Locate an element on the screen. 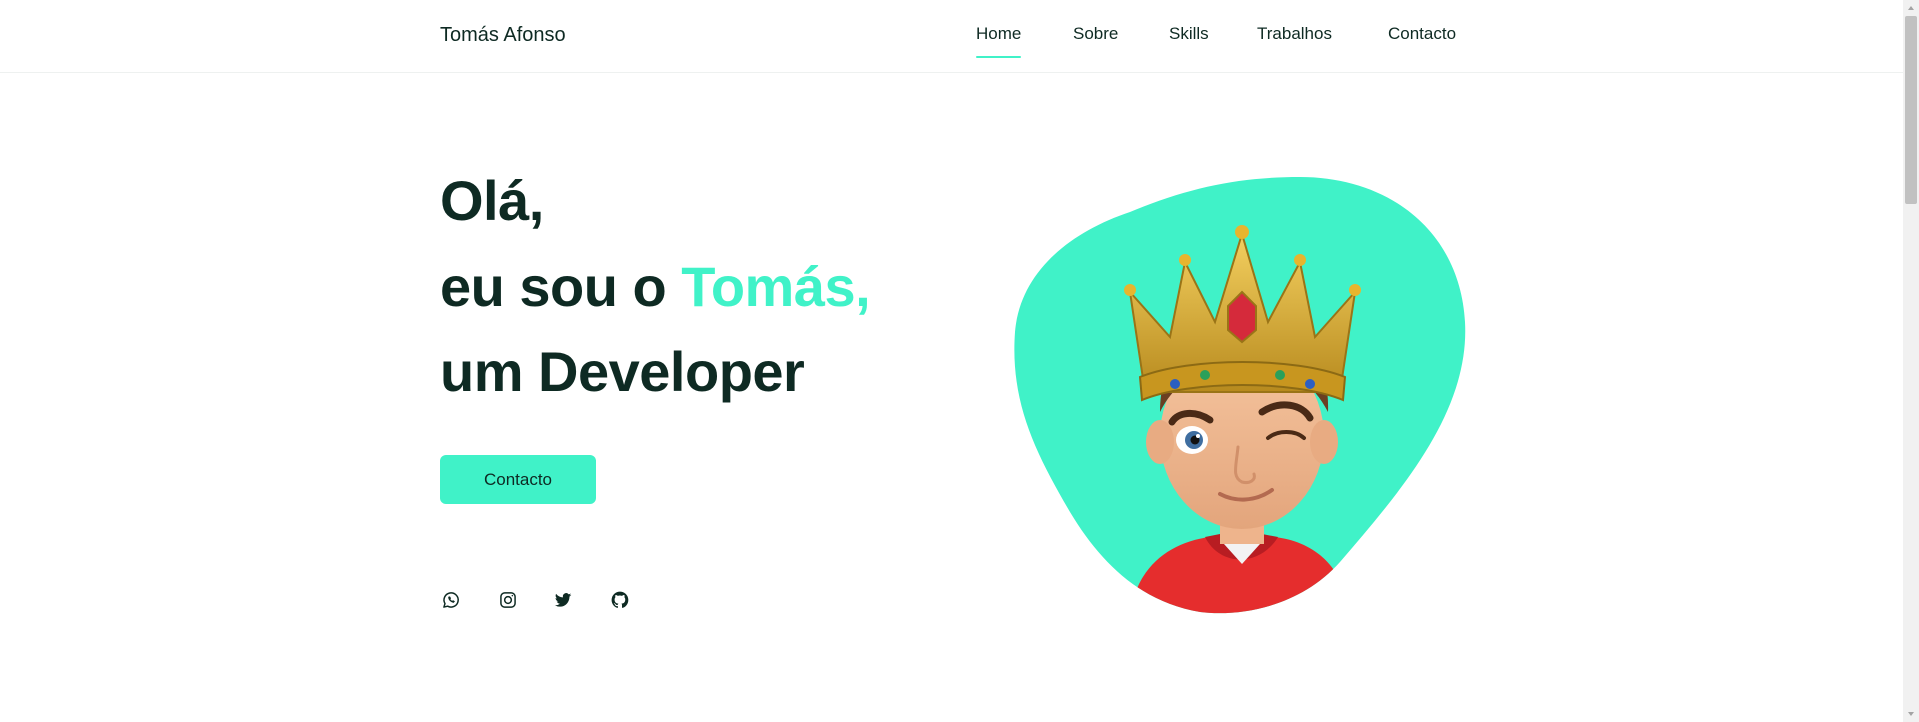 Image resolution: width=1919 pixels, height=722 pixels. nav-skills: Skills is located at coordinates (1189, 34).